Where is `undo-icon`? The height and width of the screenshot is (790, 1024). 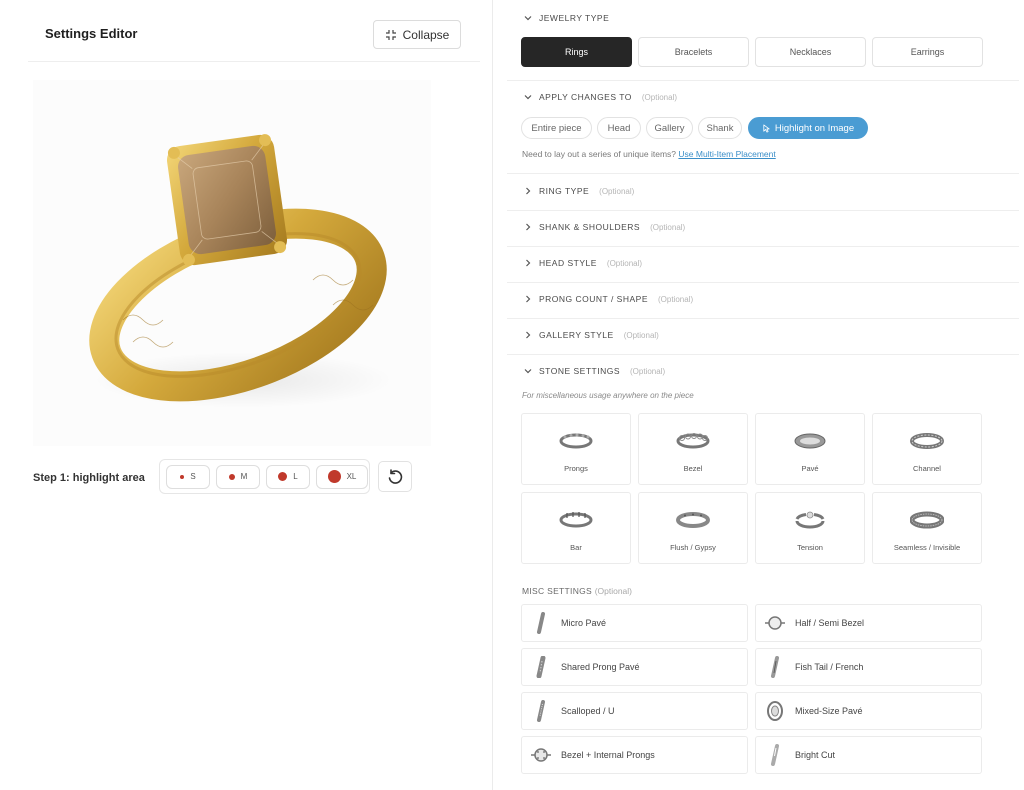 undo-icon is located at coordinates (395, 476).